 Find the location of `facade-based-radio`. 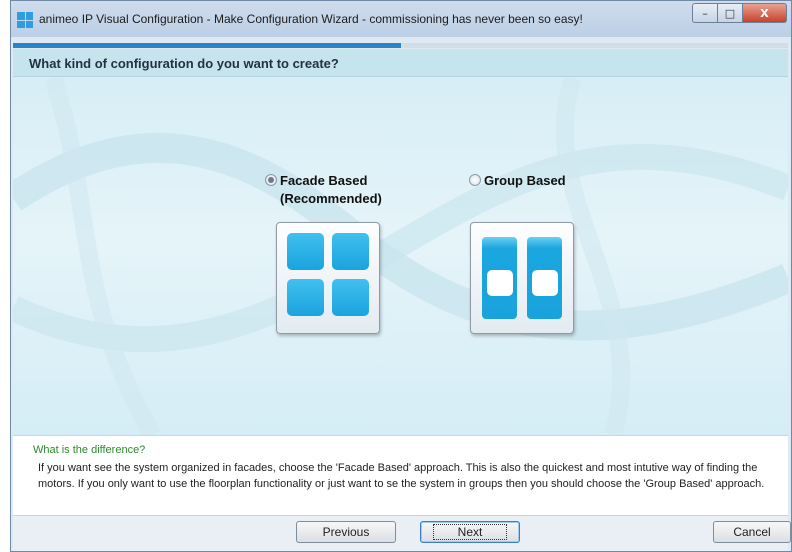

facade-based-radio is located at coordinates (271, 180).